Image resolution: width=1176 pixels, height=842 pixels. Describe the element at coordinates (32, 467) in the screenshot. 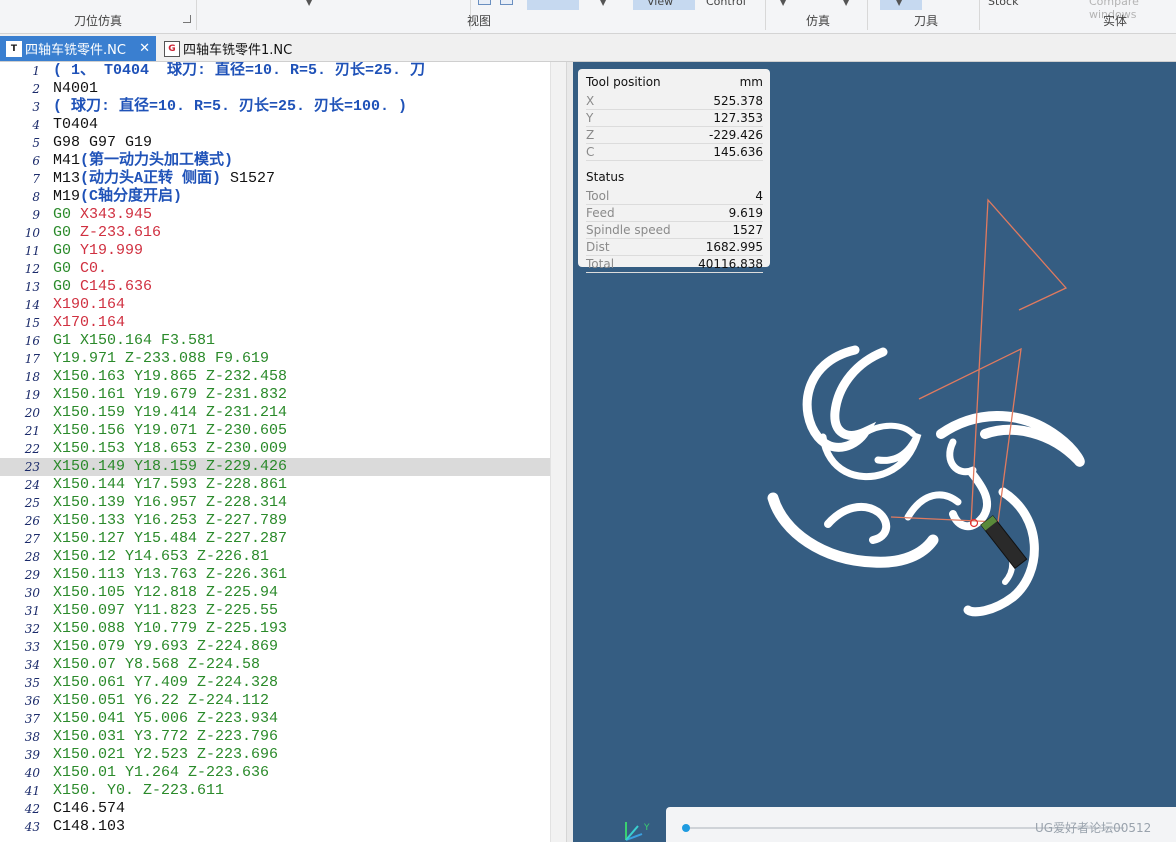

I see `line-number: 23` at that location.